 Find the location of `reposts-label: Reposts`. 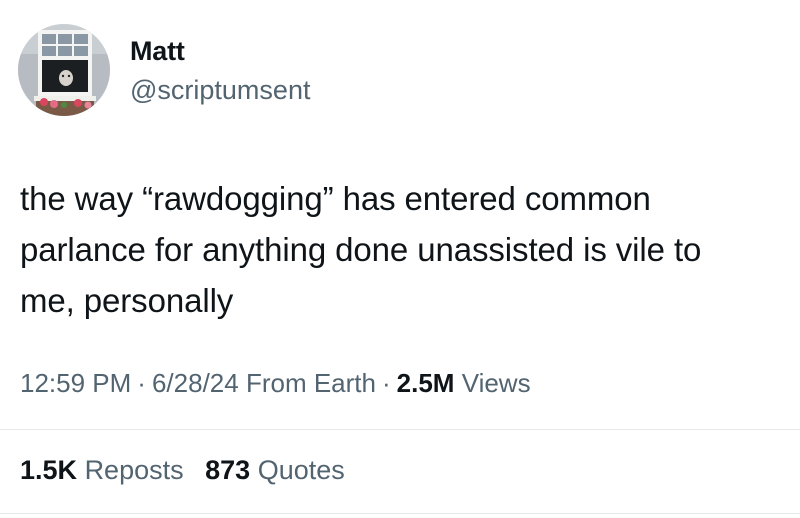

reposts-label: Reposts is located at coordinates (134, 470).